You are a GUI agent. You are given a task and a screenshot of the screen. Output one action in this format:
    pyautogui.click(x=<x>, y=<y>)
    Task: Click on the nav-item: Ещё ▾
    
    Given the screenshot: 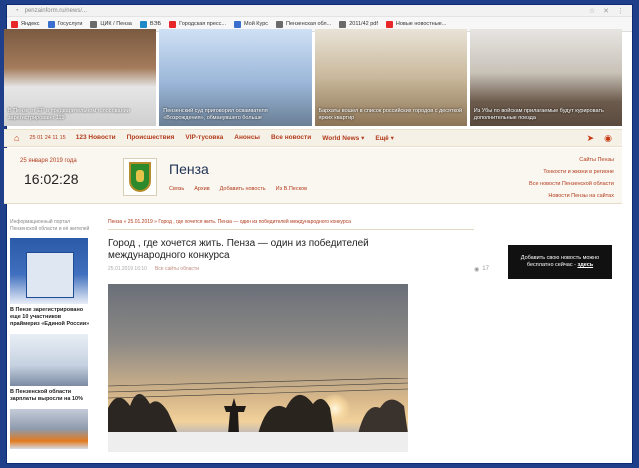 What is the action you would take?
    pyautogui.click(x=384, y=138)
    